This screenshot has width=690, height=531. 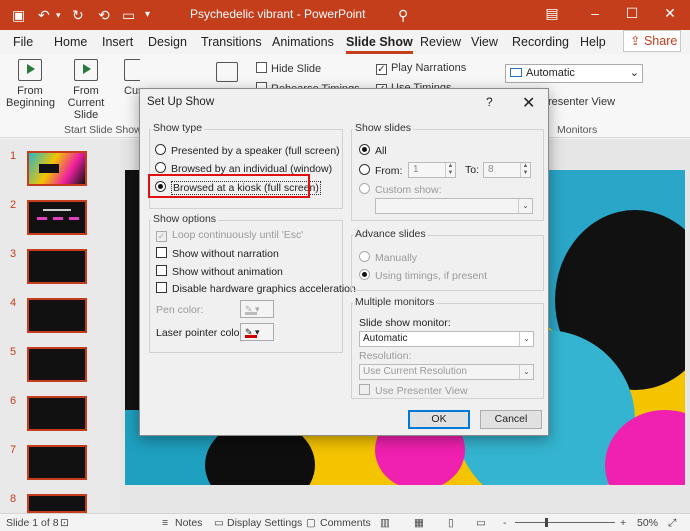 What do you see at coordinates (257, 309) in the screenshot?
I see `pen-color-button: ✎ ▾` at bounding box center [257, 309].